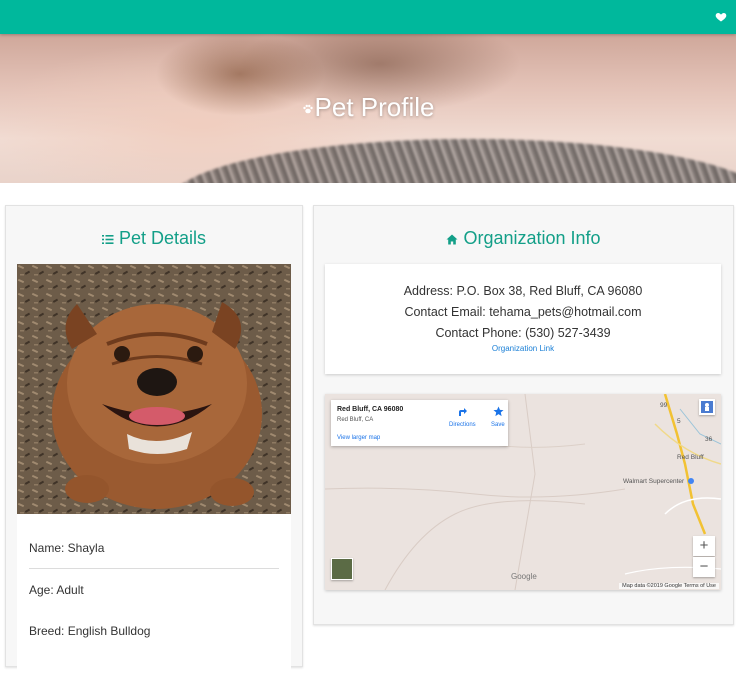  What do you see at coordinates (355, 420) in the screenshot?
I see `map-place-subtitle: Red Bluff, CA` at bounding box center [355, 420].